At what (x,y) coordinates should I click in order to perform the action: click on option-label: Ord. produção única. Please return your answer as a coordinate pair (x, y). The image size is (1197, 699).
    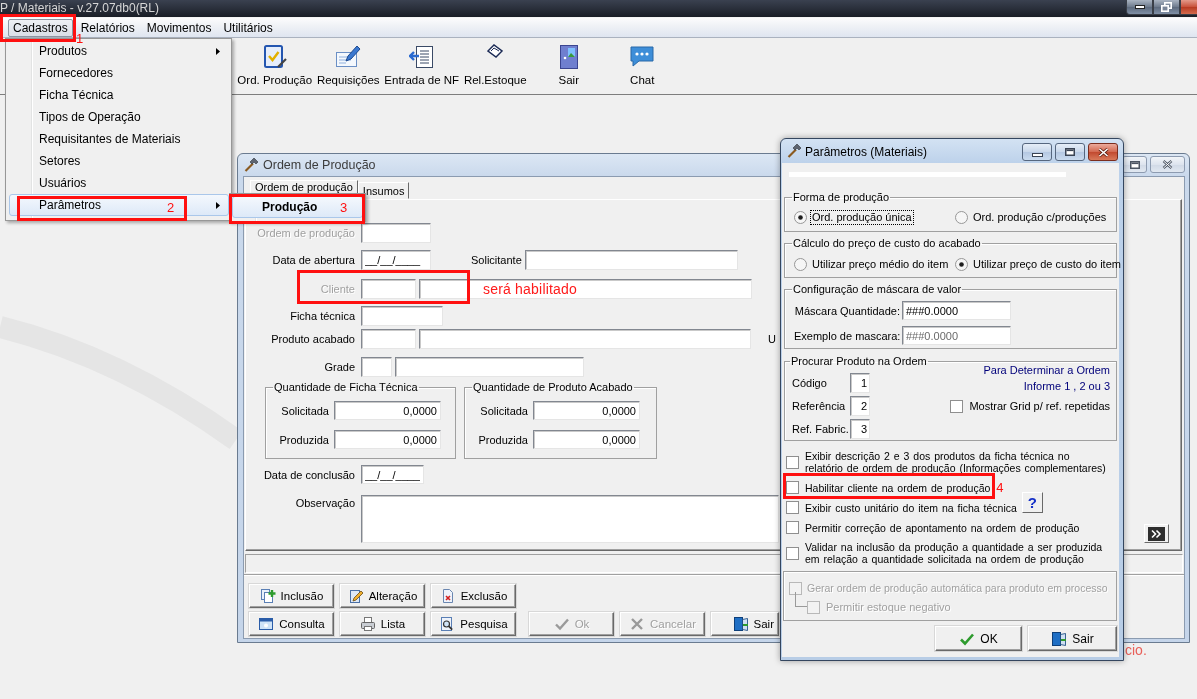
    Looking at the image, I should click on (862, 217).